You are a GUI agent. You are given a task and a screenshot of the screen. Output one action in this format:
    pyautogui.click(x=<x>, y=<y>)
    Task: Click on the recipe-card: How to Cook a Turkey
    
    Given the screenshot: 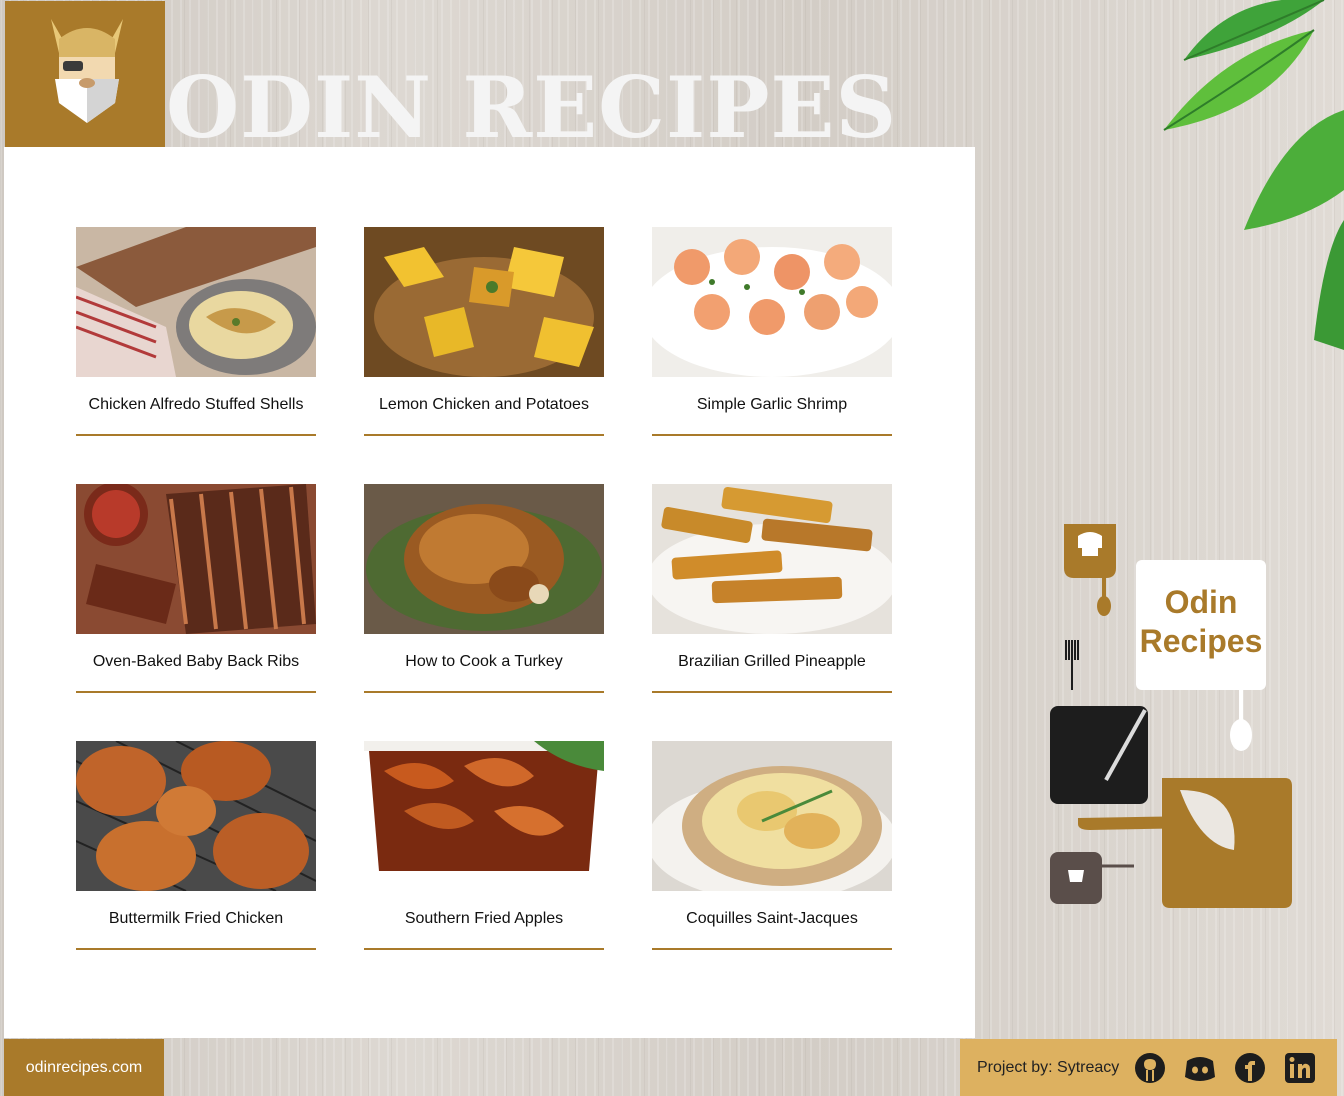 What is the action you would take?
    pyautogui.click(x=484, y=588)
    